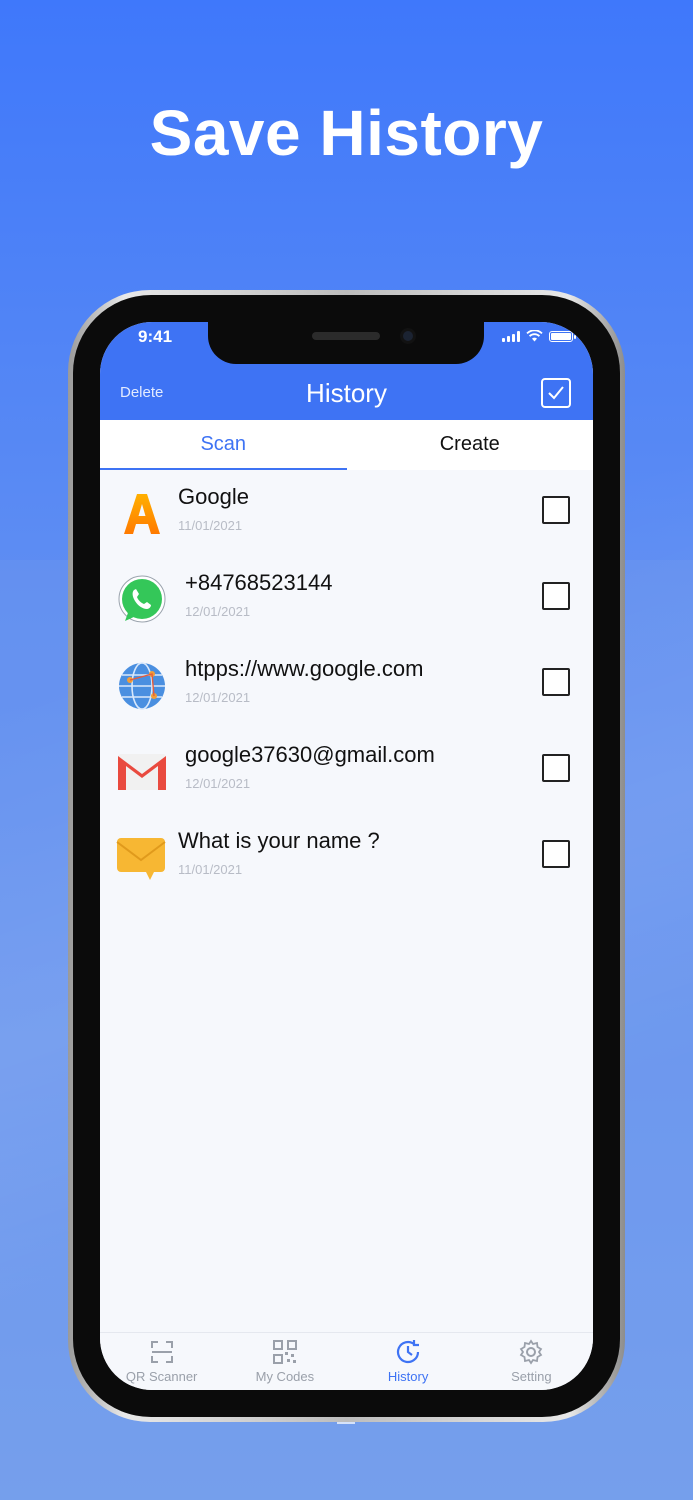  What do you see at coordinates (284, 1352) in the screenshot?
I see `qr-code-icon` at bounding box center [284, 1352].